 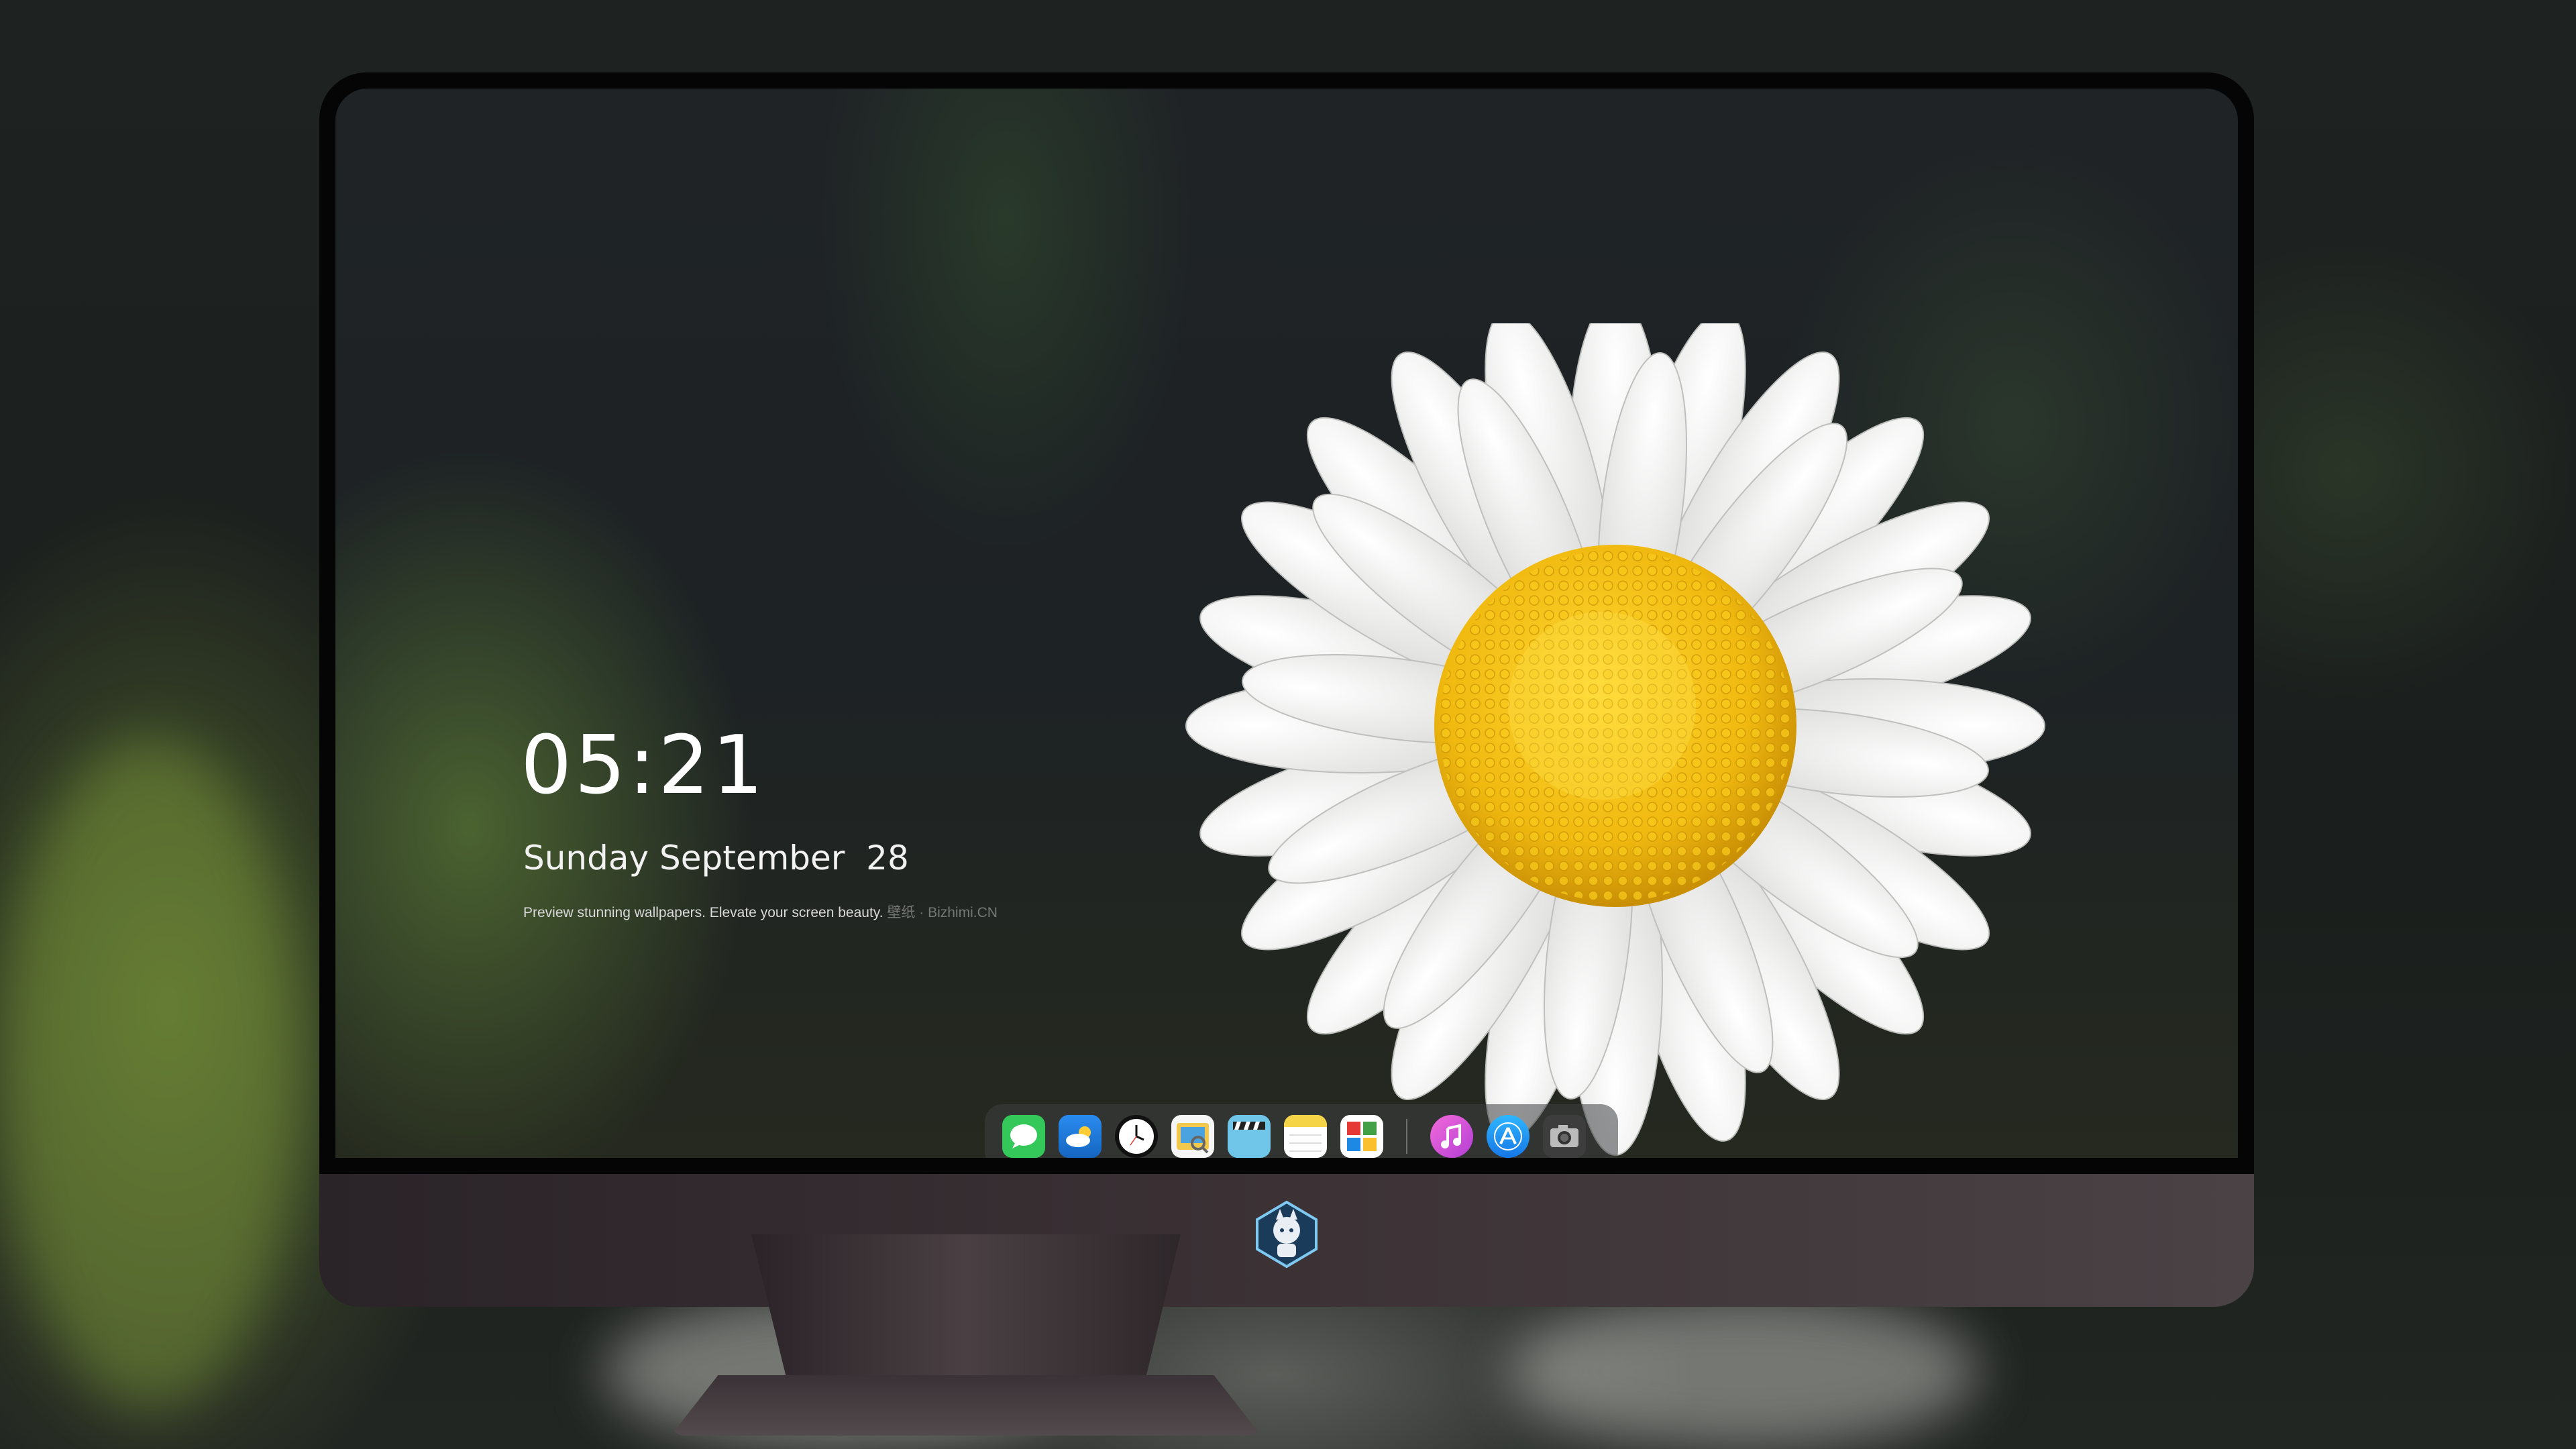 I want to click on stand-neck, so click(x=966, y=1304).